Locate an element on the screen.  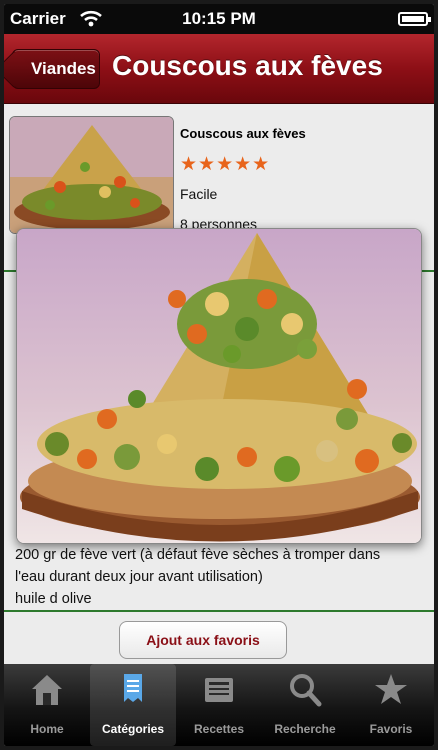
rating-stars: ★★★★★ is located at coordinates (225, 164).